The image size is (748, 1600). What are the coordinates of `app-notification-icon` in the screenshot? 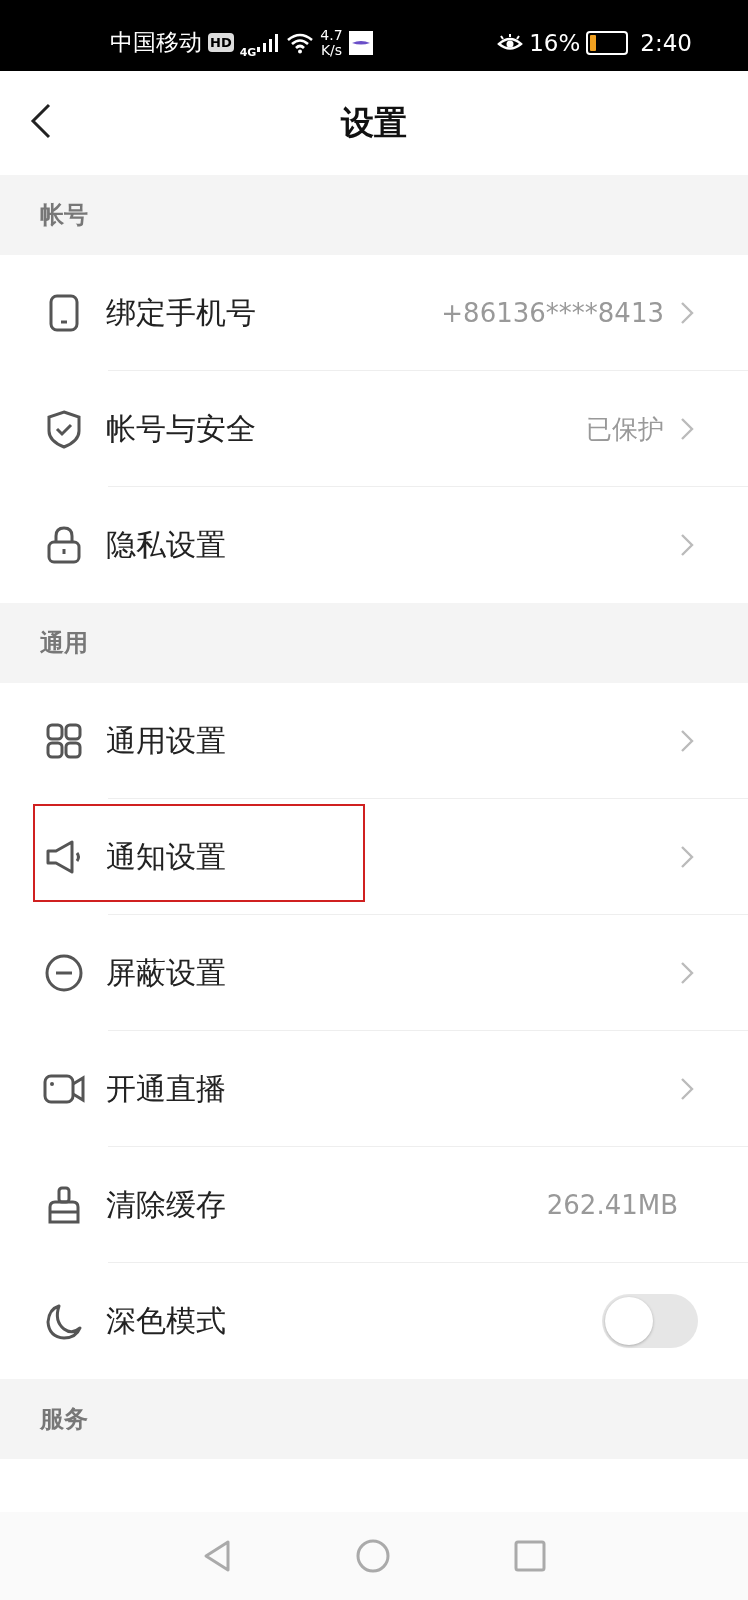 It's located at (360, 42).